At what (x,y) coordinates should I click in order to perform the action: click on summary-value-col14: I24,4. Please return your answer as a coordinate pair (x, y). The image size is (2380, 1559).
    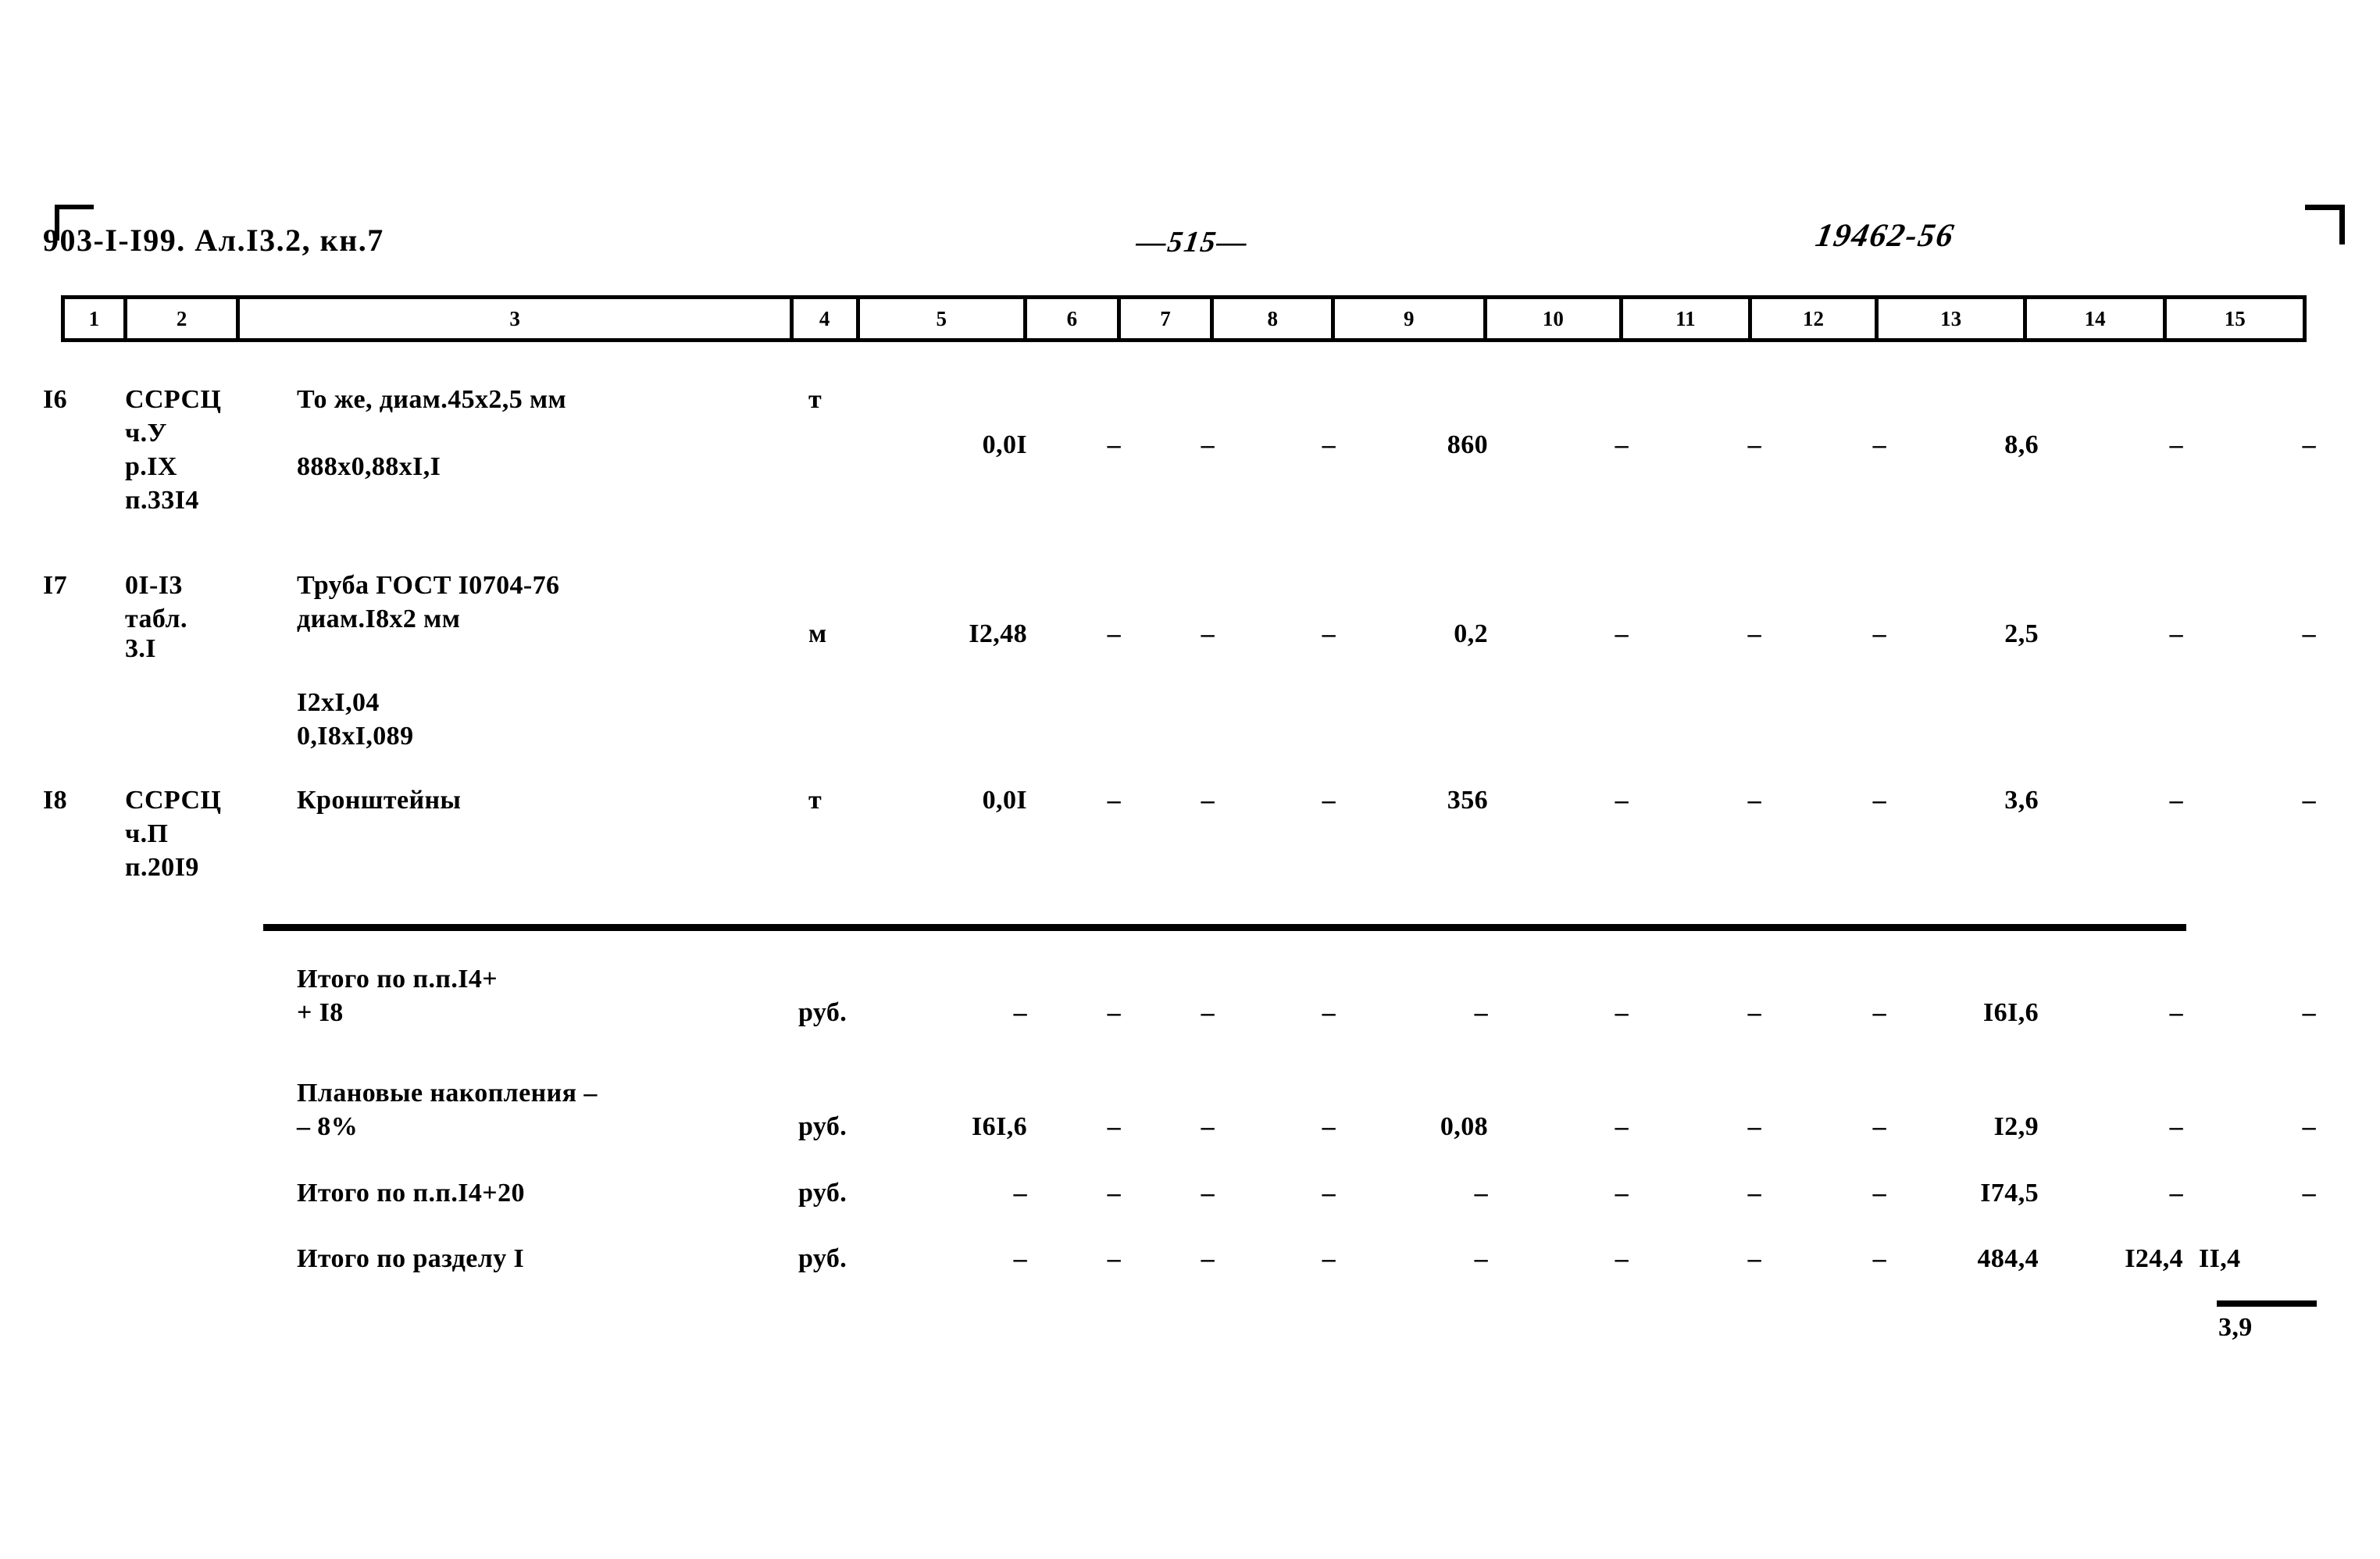
    Looking at the image, I should click on (2154, 1258).